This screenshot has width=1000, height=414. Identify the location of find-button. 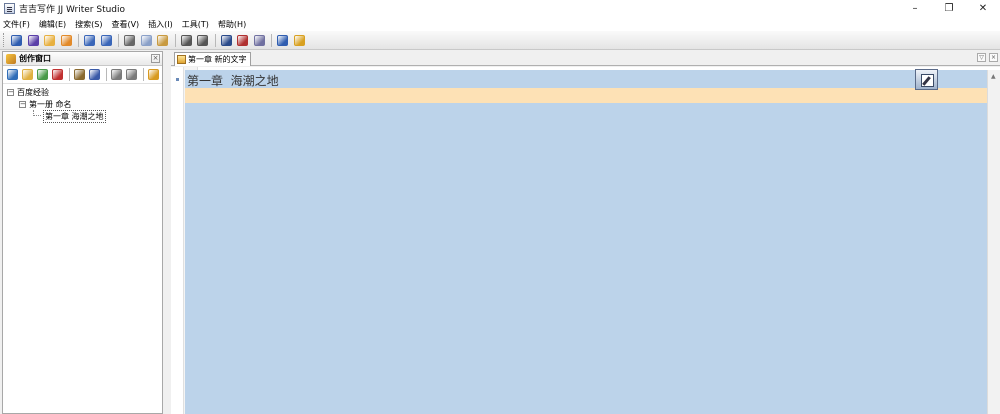
(226, 40).